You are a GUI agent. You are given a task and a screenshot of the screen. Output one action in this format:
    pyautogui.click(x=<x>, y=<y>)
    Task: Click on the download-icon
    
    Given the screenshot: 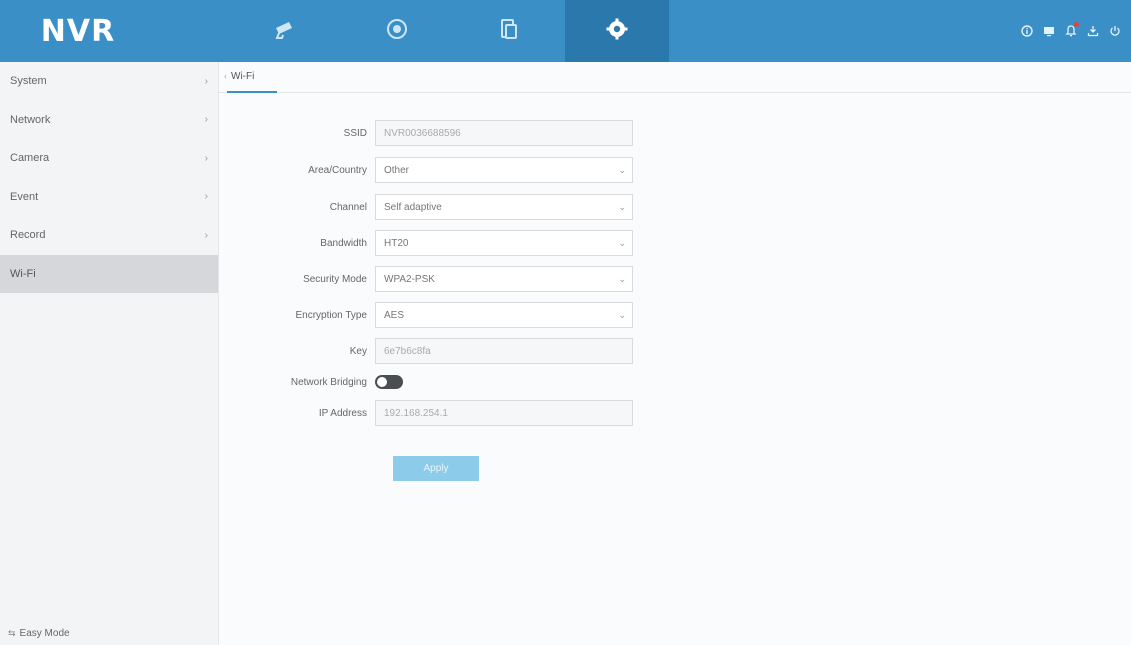 What is the action you would take?
    pyautogui.click(x=1093, y=31)
    